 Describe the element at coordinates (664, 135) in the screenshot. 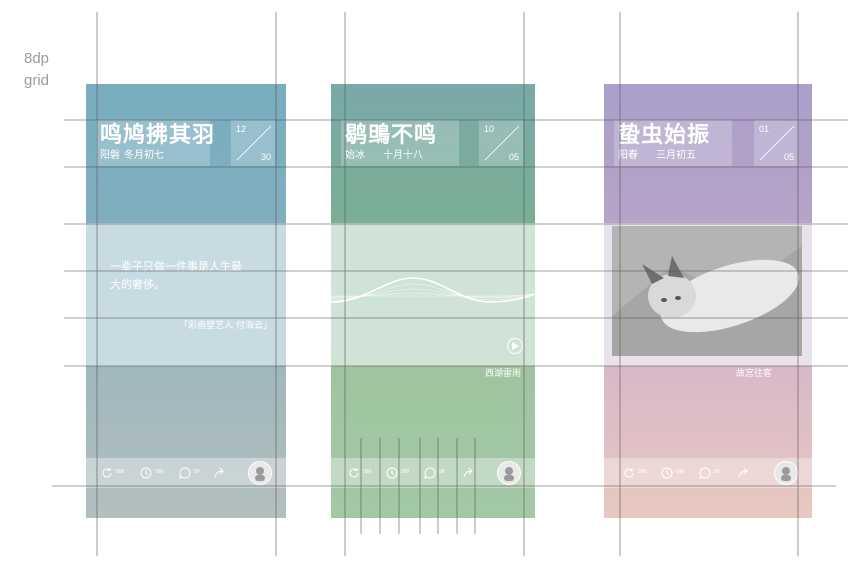

I see `page-title: 蛰虫始振` at that location.